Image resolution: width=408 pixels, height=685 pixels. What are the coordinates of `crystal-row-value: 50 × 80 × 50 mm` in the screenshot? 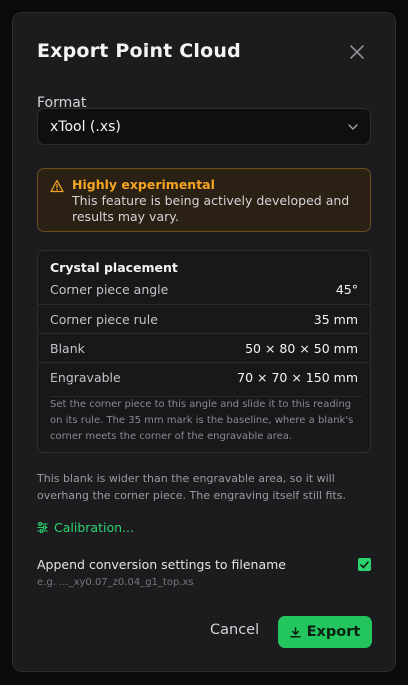 It's located at (301, 348).